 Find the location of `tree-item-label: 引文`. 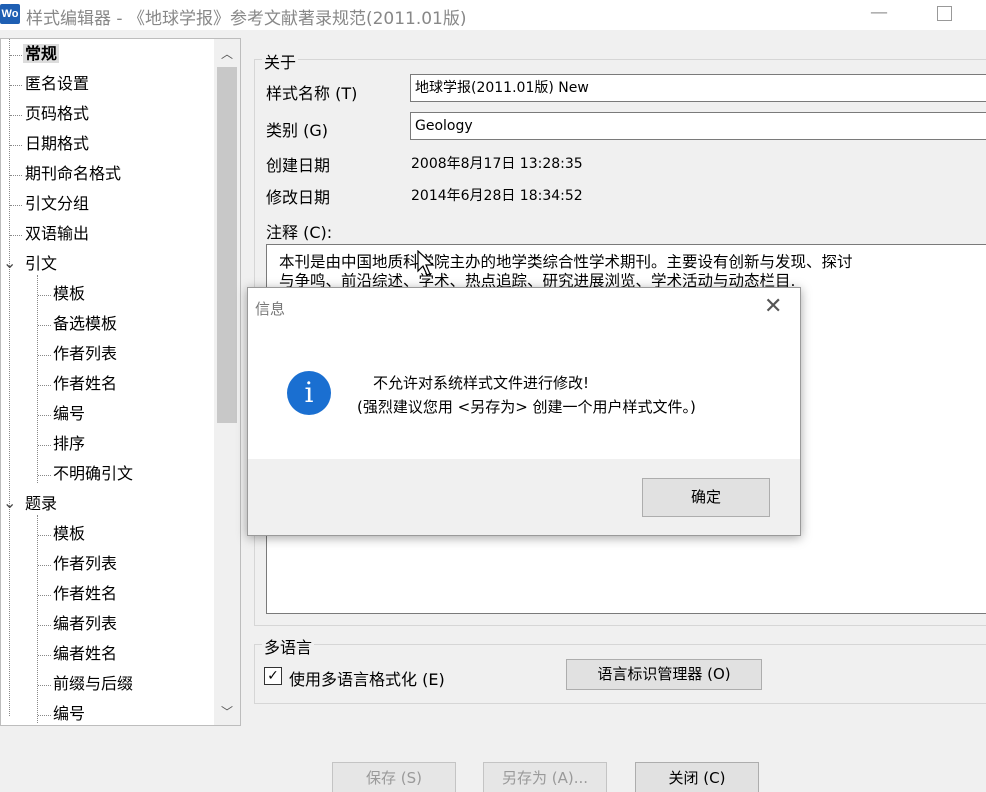

tree-item-label: 引文 is located at coordinates (41, 263).